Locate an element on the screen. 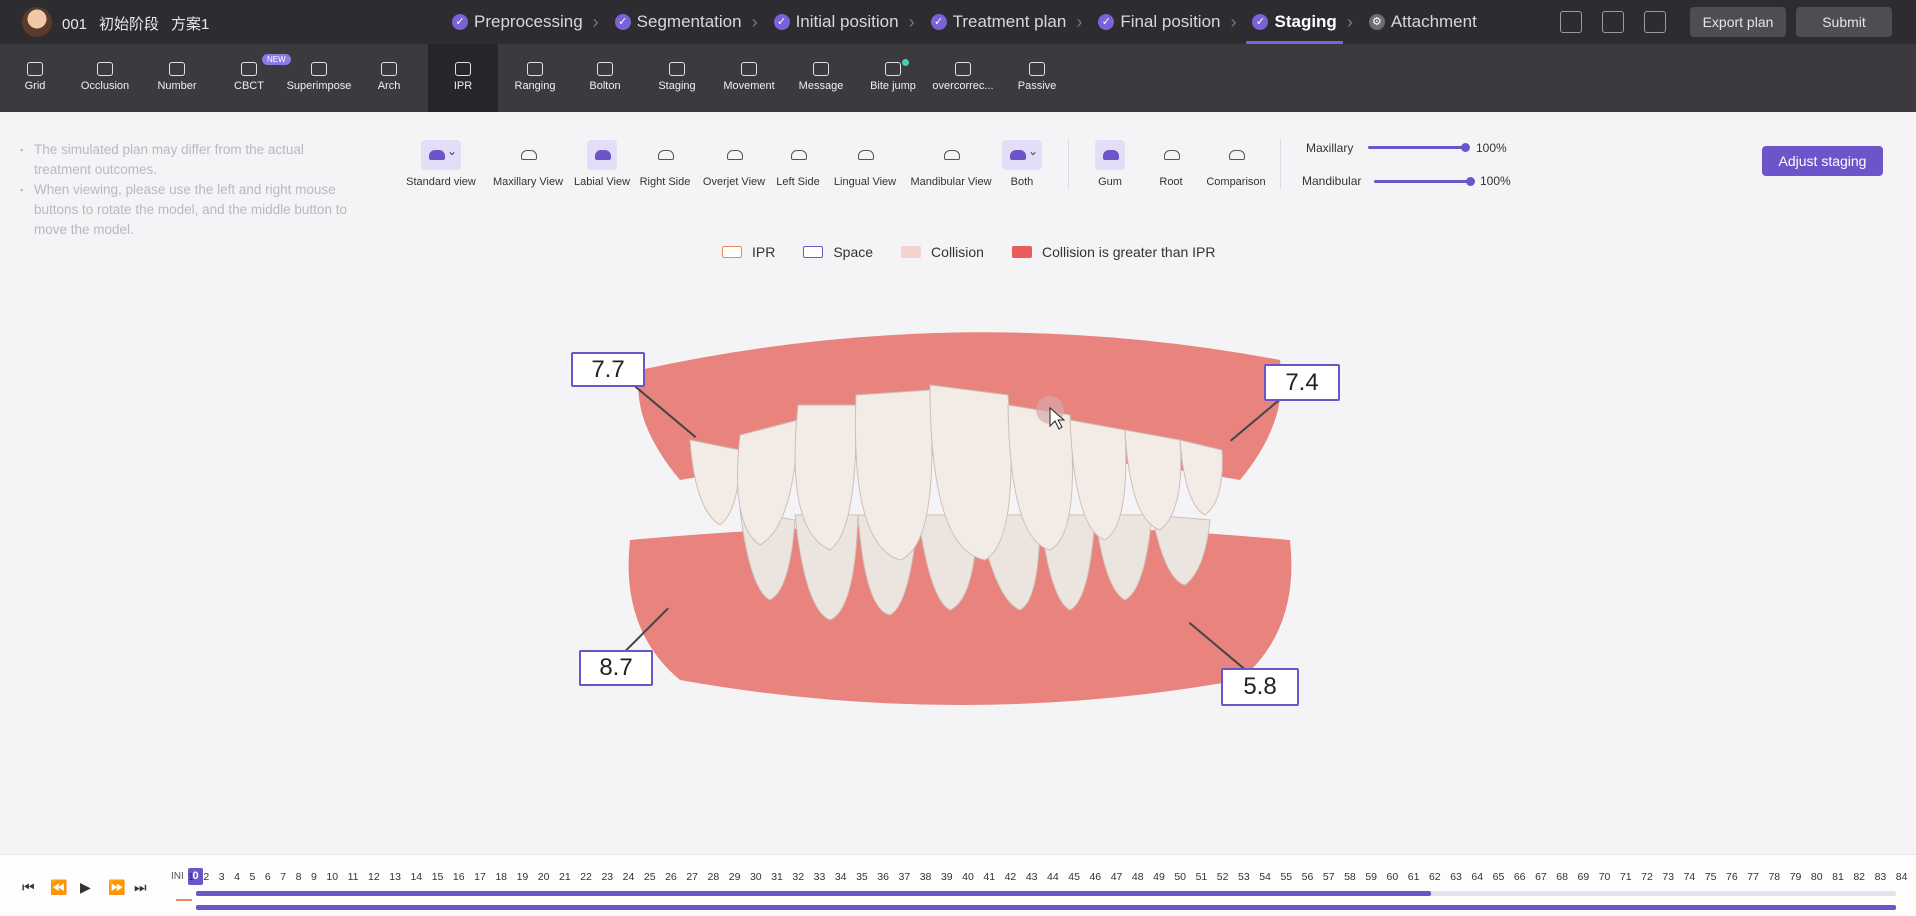 The image size is (1916, 916). last-step-icon: ⏭ is located at coordinates (140, 887).